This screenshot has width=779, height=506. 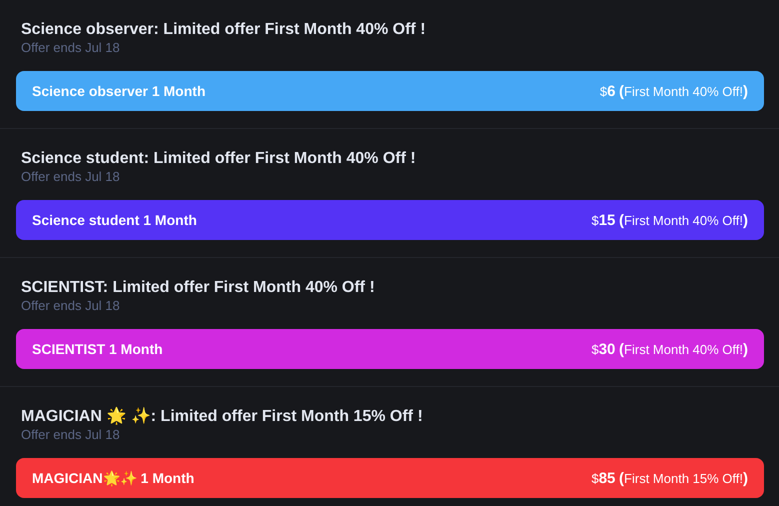 I want to click on subscription-button: SCIENTIST 1 Month $30 (First Month 40% Off!), so click(x=390, y=349).